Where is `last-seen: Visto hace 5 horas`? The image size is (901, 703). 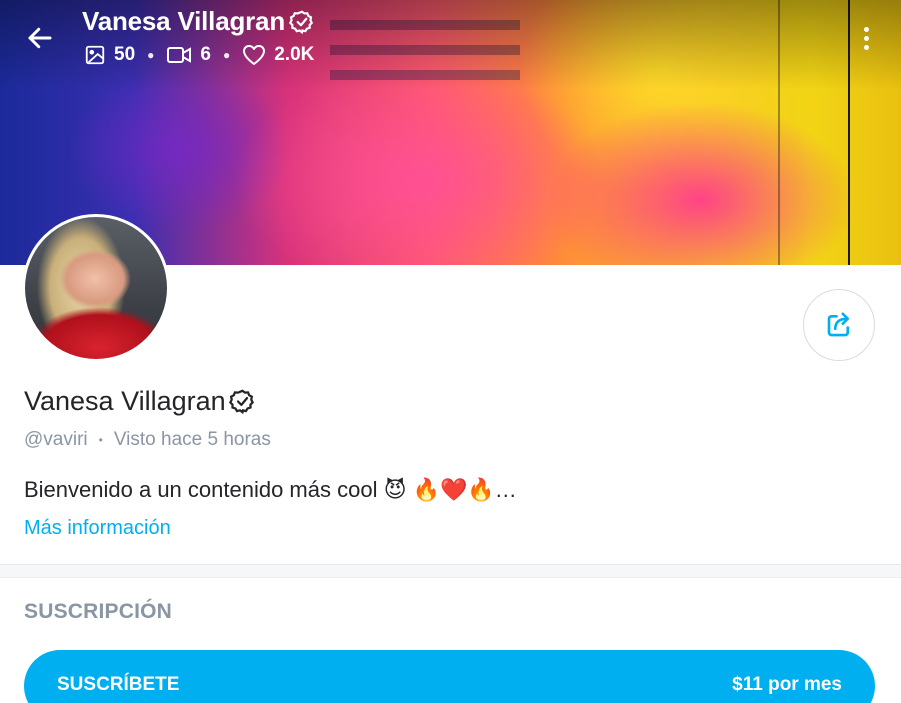
last-seen: Visto hace 5 horas is located at coordinates (192, 439).